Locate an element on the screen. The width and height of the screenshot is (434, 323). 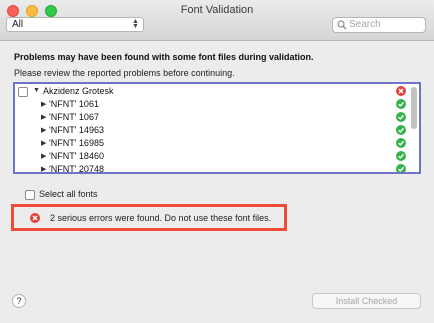
font-family-label: Akzidenz Grotesk is located at coordinates (78, 91).